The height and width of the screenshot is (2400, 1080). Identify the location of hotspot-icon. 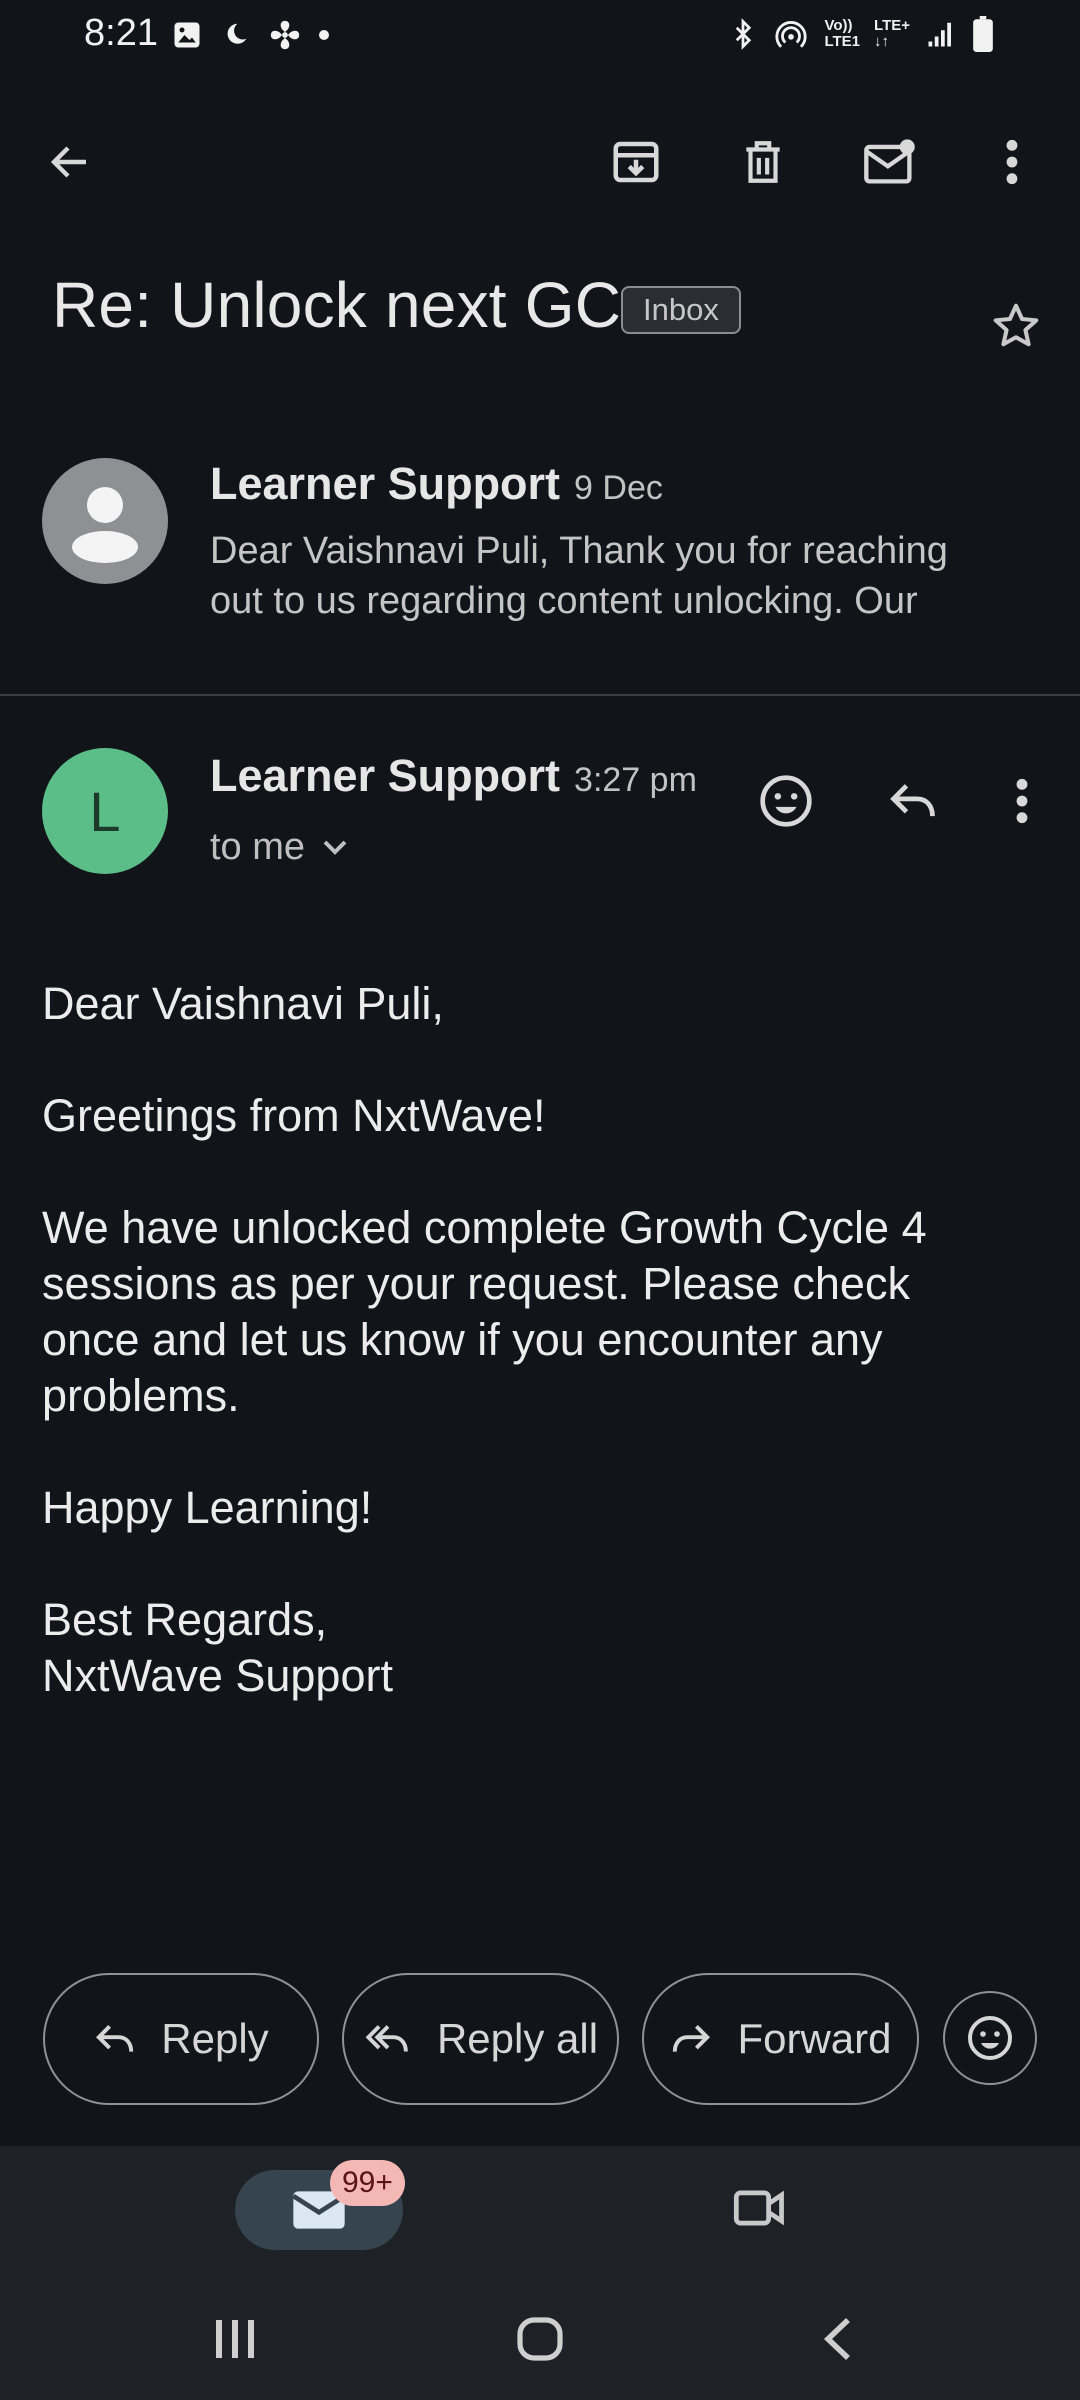
(791, 34).